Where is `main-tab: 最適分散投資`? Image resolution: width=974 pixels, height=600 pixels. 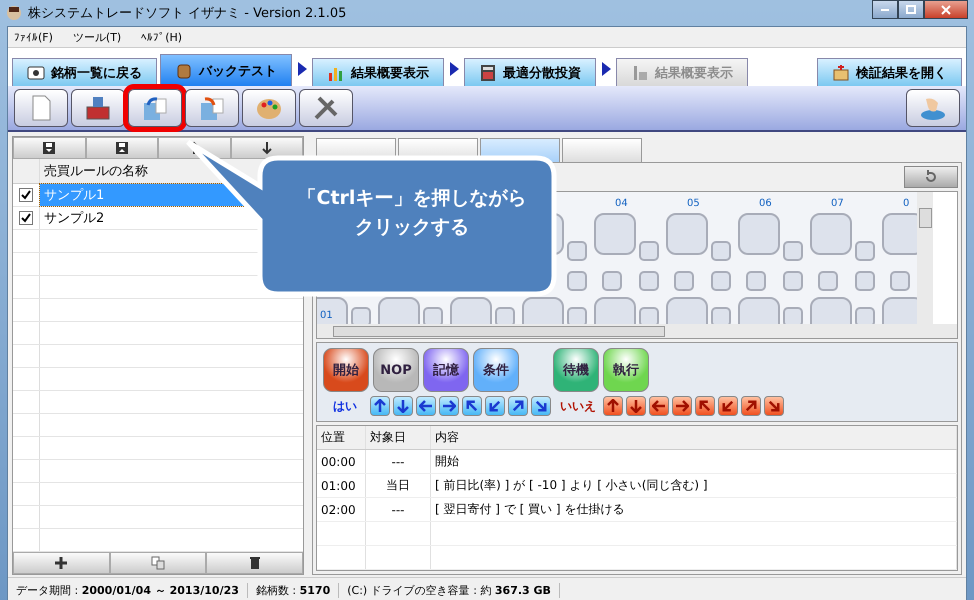 main-tab: 最適分散投資 is located at coordinates (530, 72).